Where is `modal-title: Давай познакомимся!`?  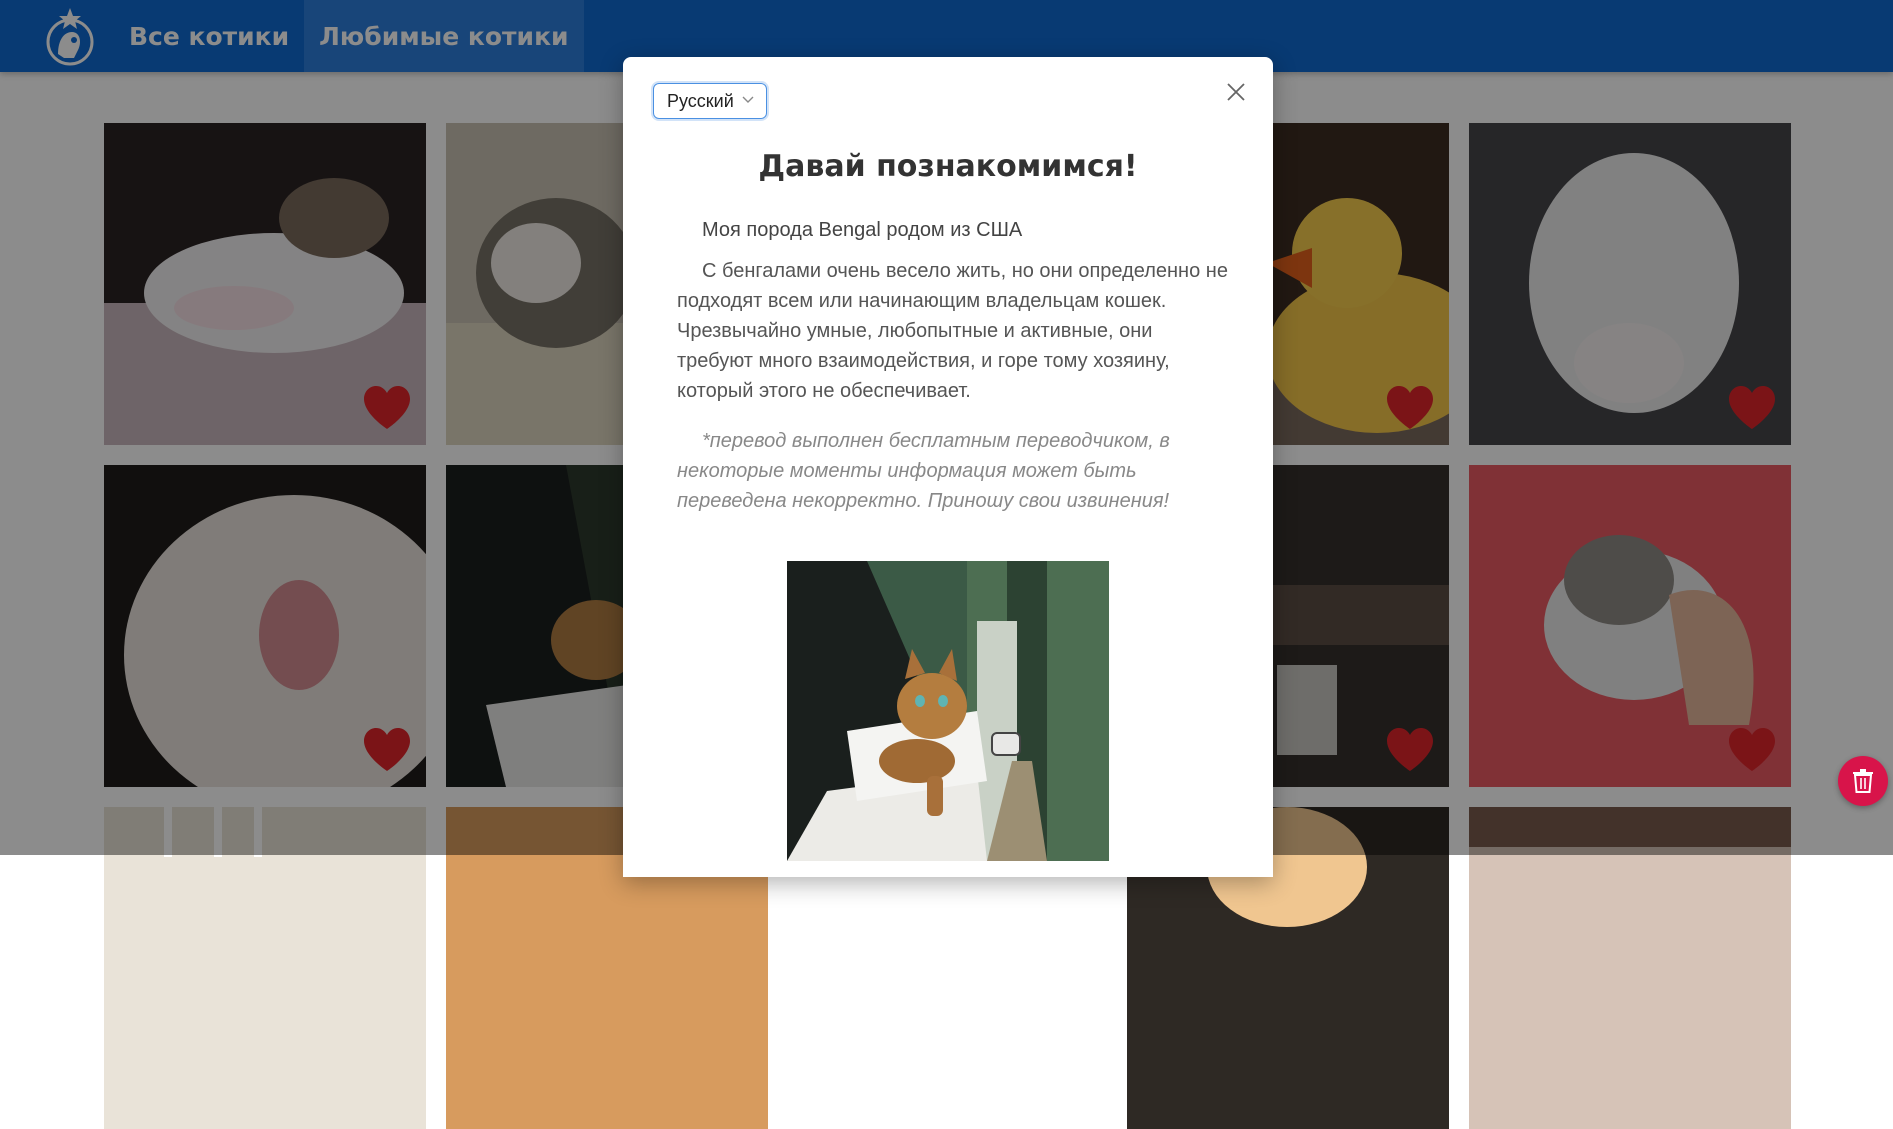
modal-title: Давай познакомимся! is located at coordinates (948, 166).